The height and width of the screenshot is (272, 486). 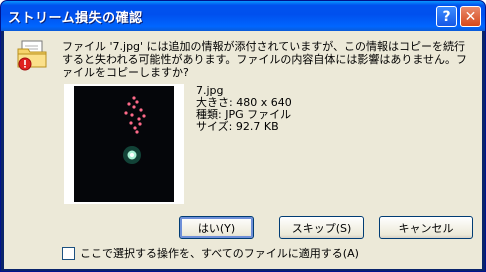 I want to click on help-button: ?, so click(x=446, y=16).